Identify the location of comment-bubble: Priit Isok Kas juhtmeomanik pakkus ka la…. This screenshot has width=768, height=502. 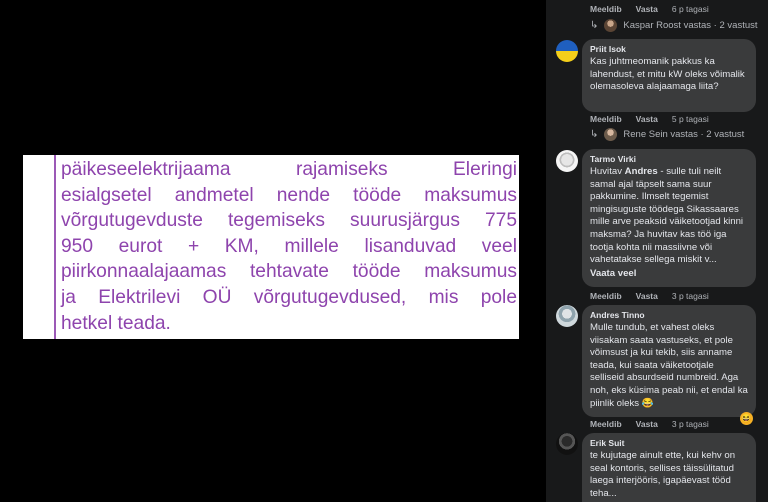
(669, 75).